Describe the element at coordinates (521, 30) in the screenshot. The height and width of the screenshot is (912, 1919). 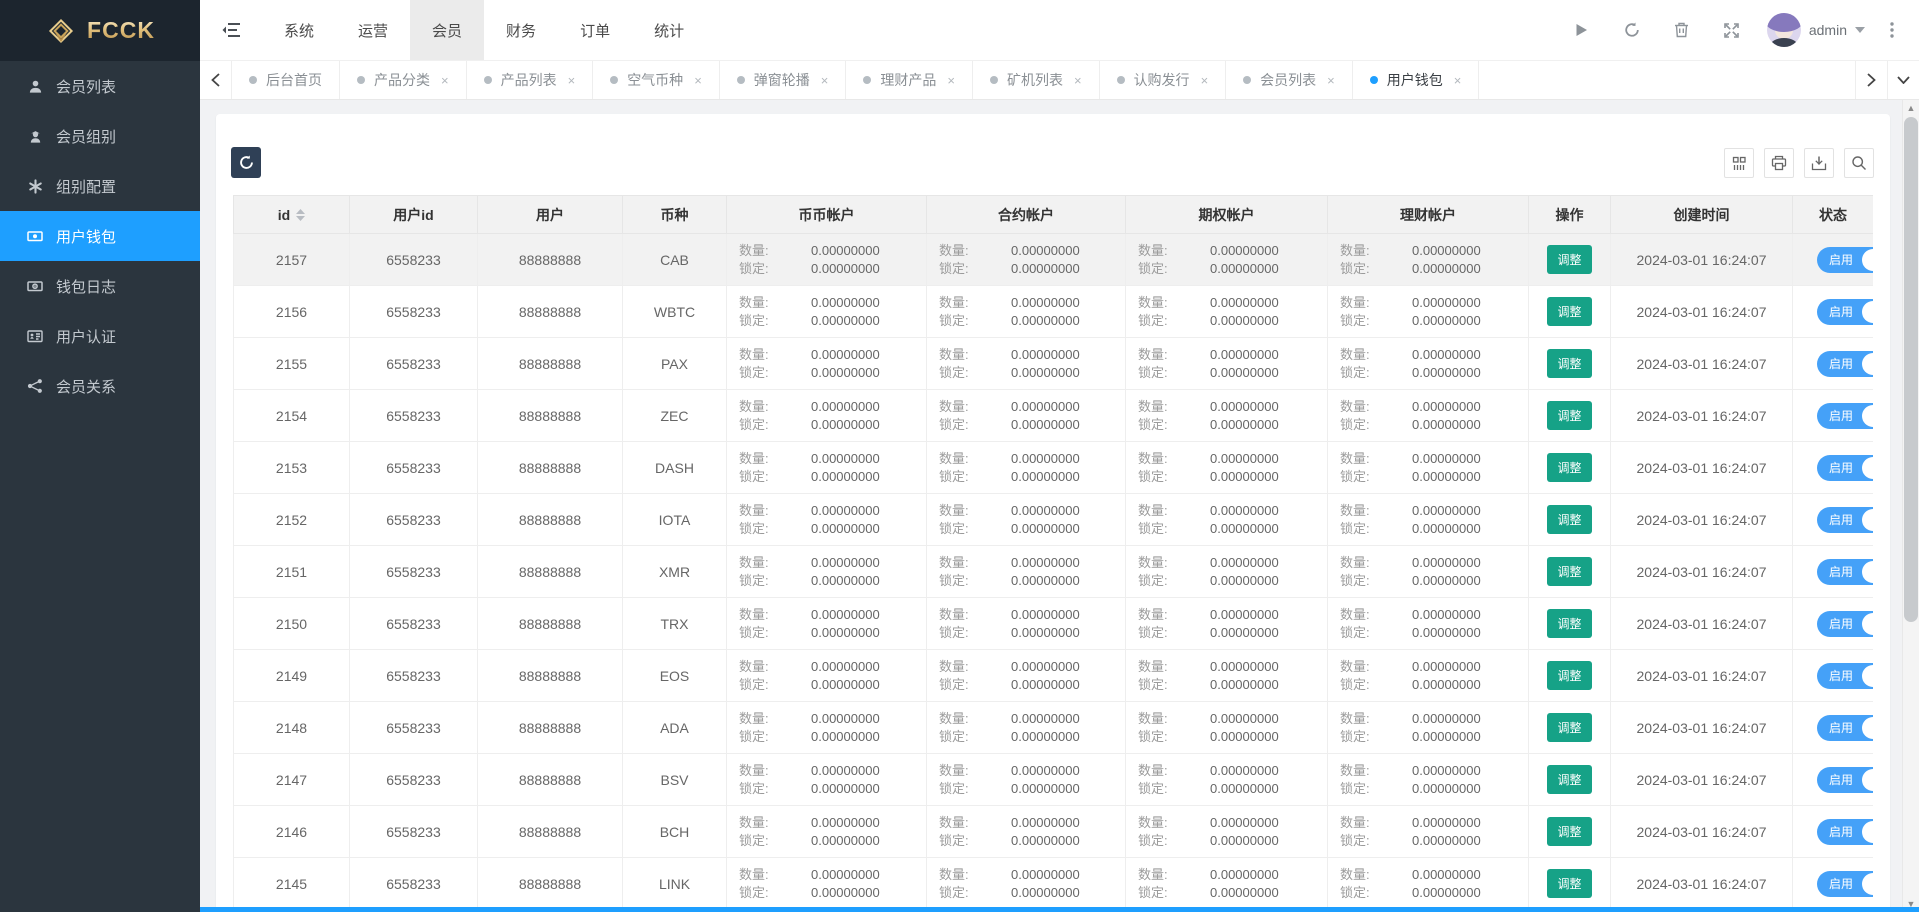
I see `top-nav-item: 财务` at that location.